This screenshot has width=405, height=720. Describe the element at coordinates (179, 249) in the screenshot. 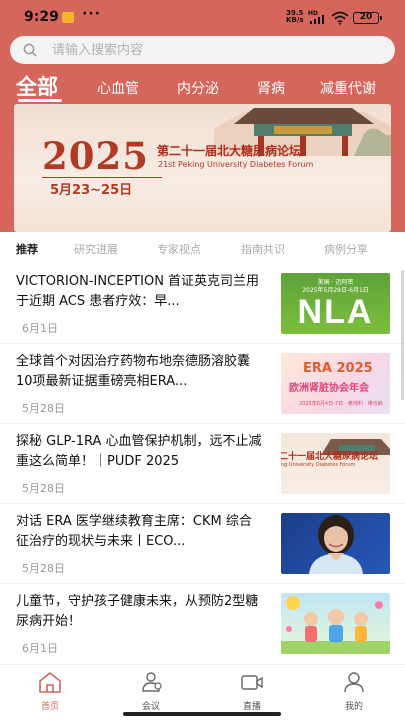

I see `subtab-expert-view: 专家视点` at that location.